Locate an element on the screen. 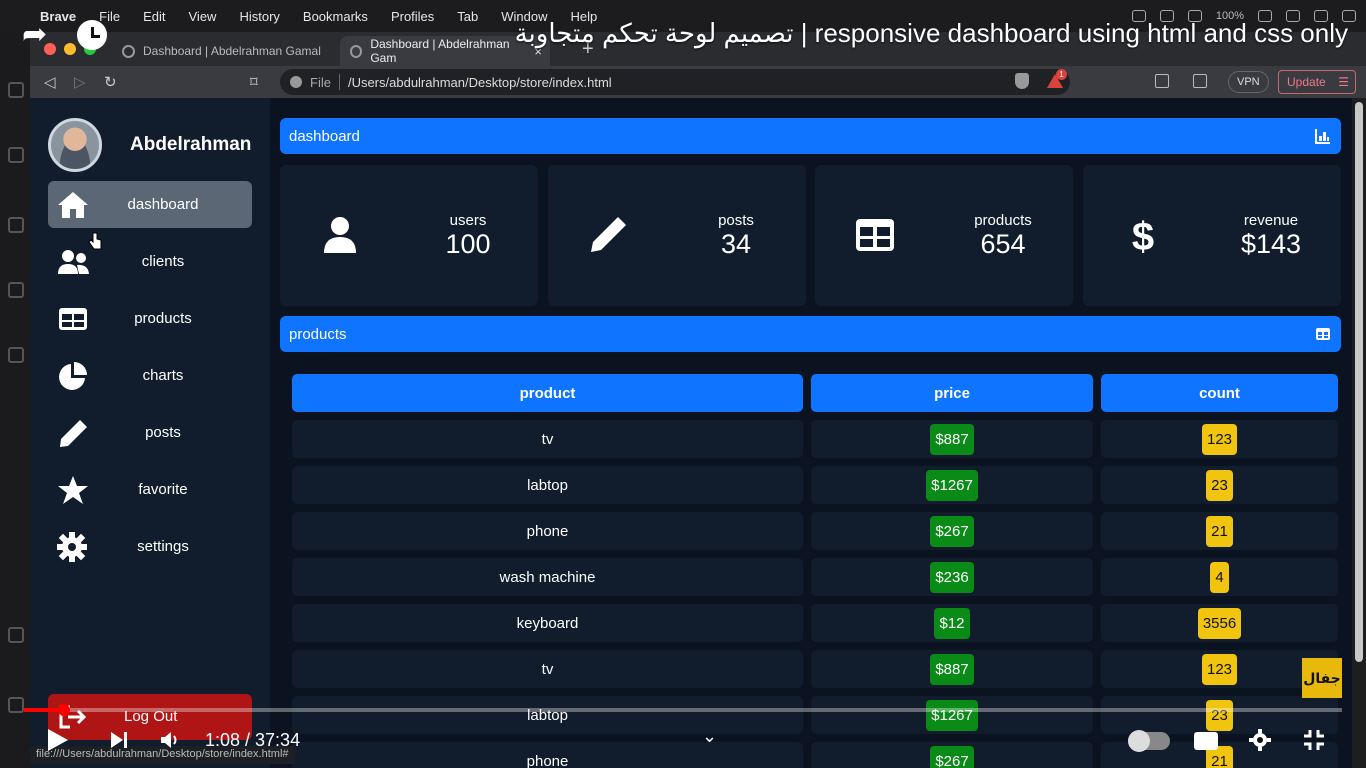  stat-card-revenue: $ revenue $143 is located at coordinates (1212, 235).